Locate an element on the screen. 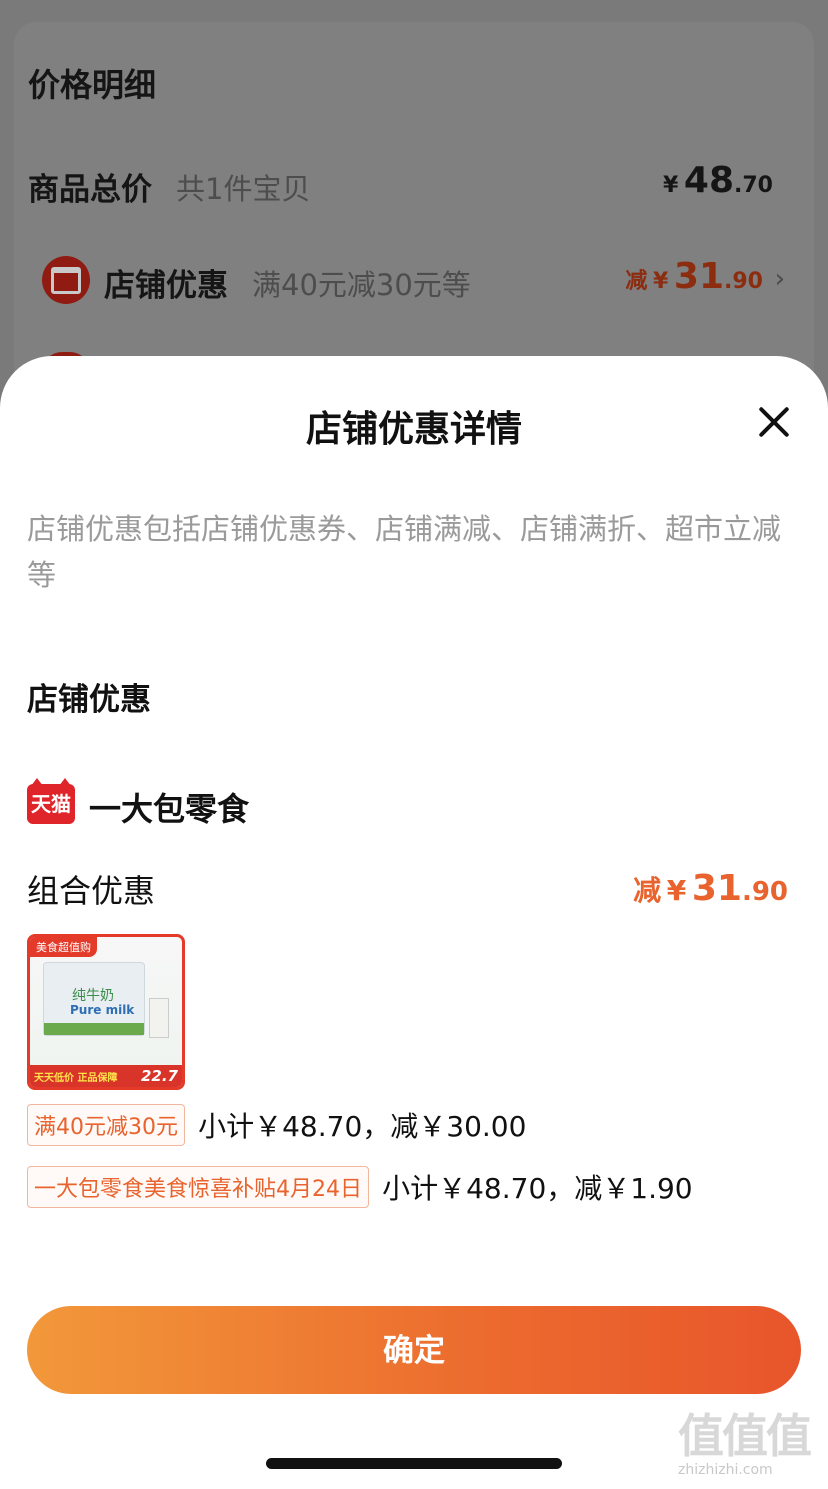 This screenshot has width=828, height=1489. total-price-amount: ¥ 48.70 is located at coordinates (718, 180).